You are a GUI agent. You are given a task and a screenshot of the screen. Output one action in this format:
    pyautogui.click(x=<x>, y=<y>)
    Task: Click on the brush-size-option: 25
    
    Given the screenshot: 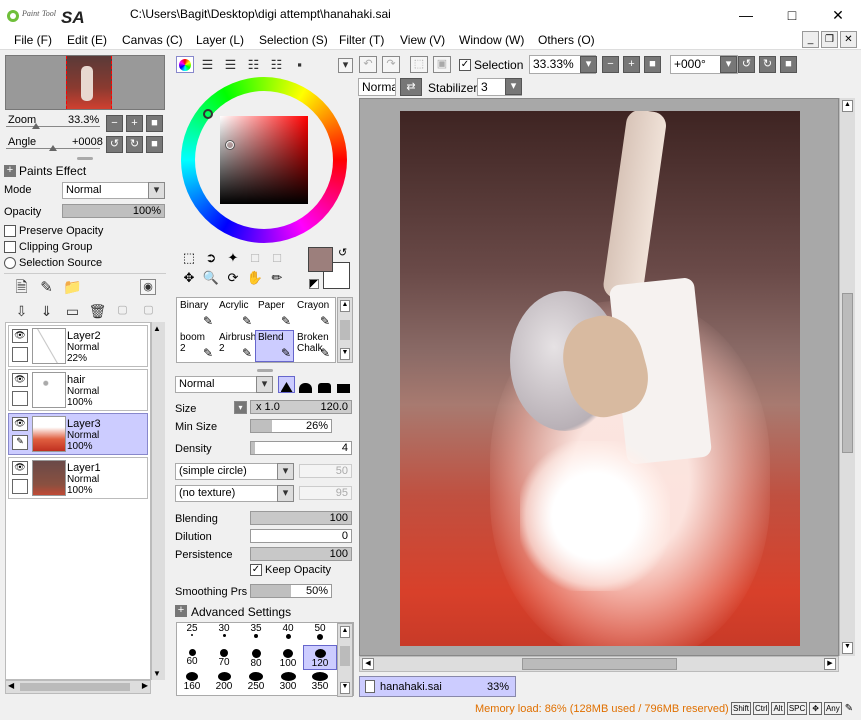 What is the action you would take?
    pyautogui.click(x=192, y=634)
    